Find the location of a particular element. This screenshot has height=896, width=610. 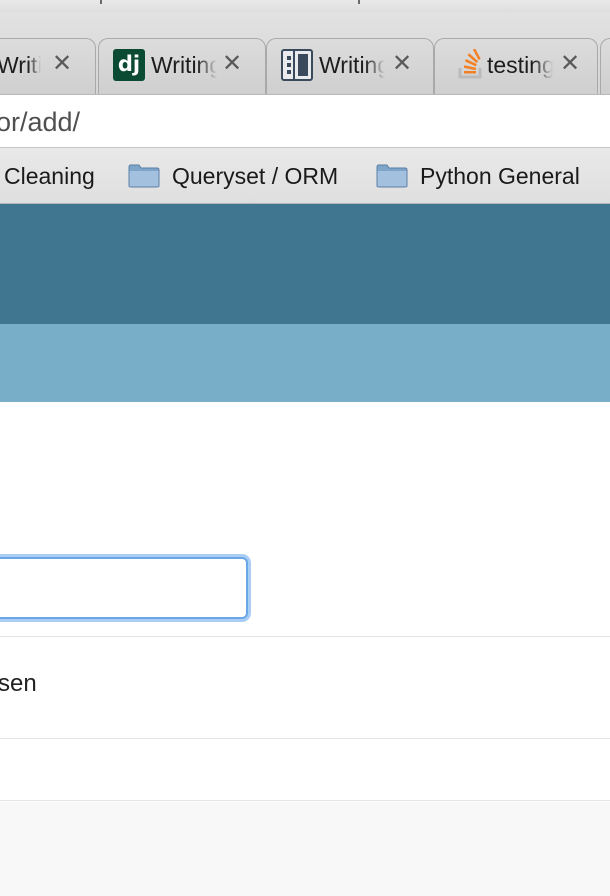

tab-strip: Writing ✕ dj Writing ✕ Writing ✕ is located at coordinates (305, 53).